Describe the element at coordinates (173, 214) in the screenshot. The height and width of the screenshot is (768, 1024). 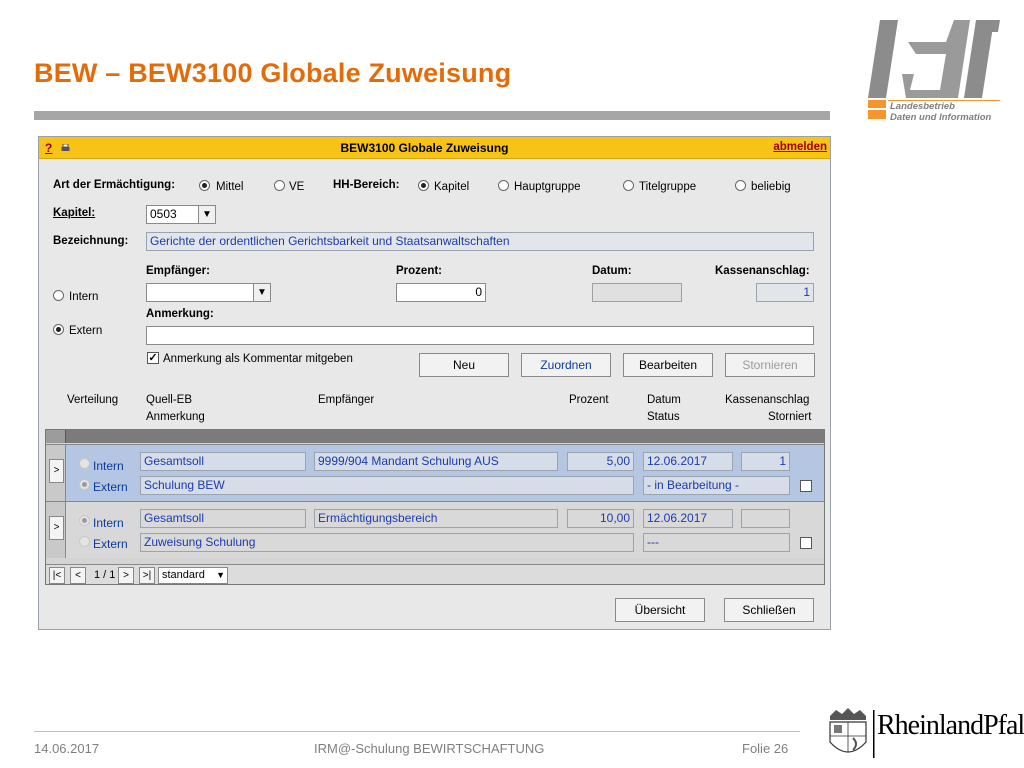
I see `kapitel-select: 0503` at that location.